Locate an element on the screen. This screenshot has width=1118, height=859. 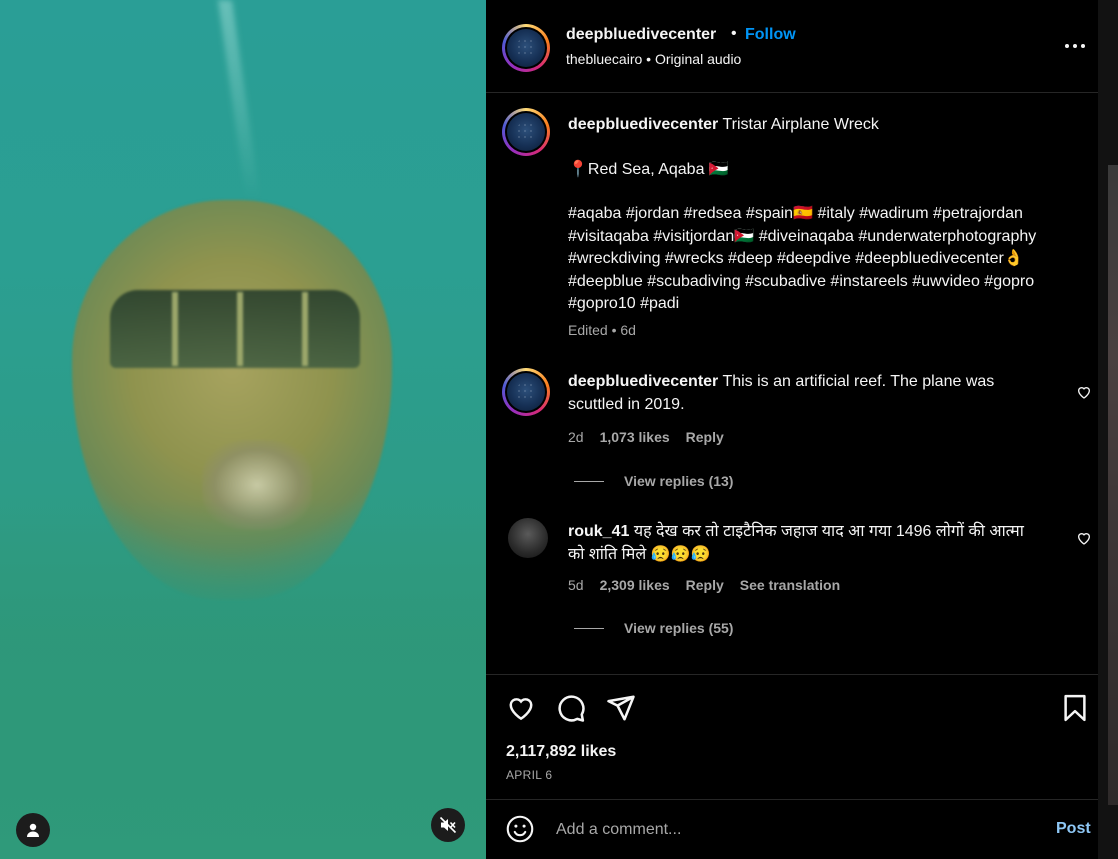
caption-location: 📍Red Sea, Aqaba 🇯🇴 is located at coordinates (648, 169).